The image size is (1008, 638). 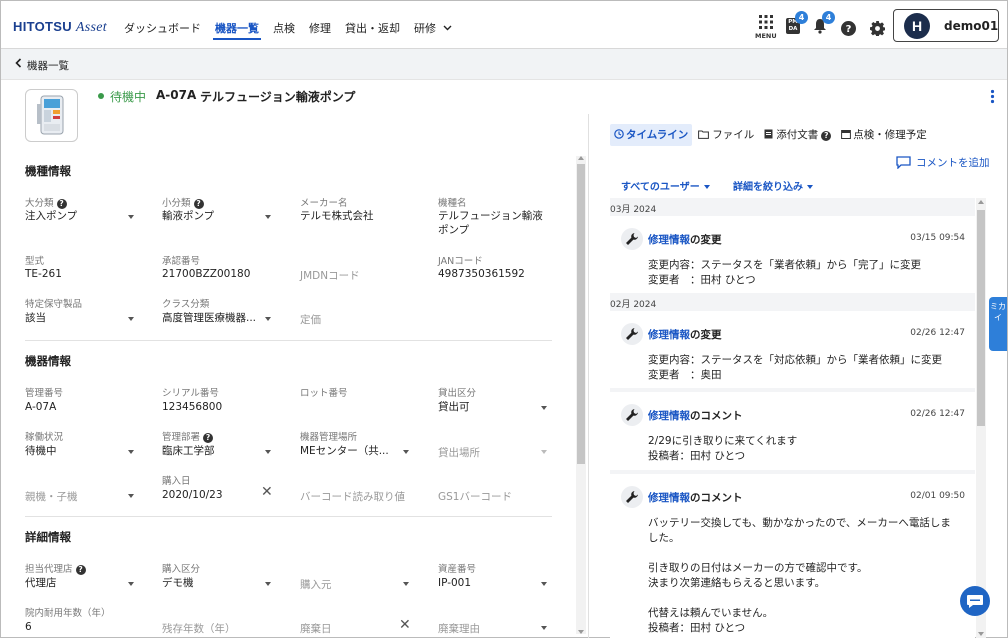 What do you see at coordinates (330, 275) in the screenshot?
I see `jmdn-code-input: JMDNコード` at bounding box center [330, 275].